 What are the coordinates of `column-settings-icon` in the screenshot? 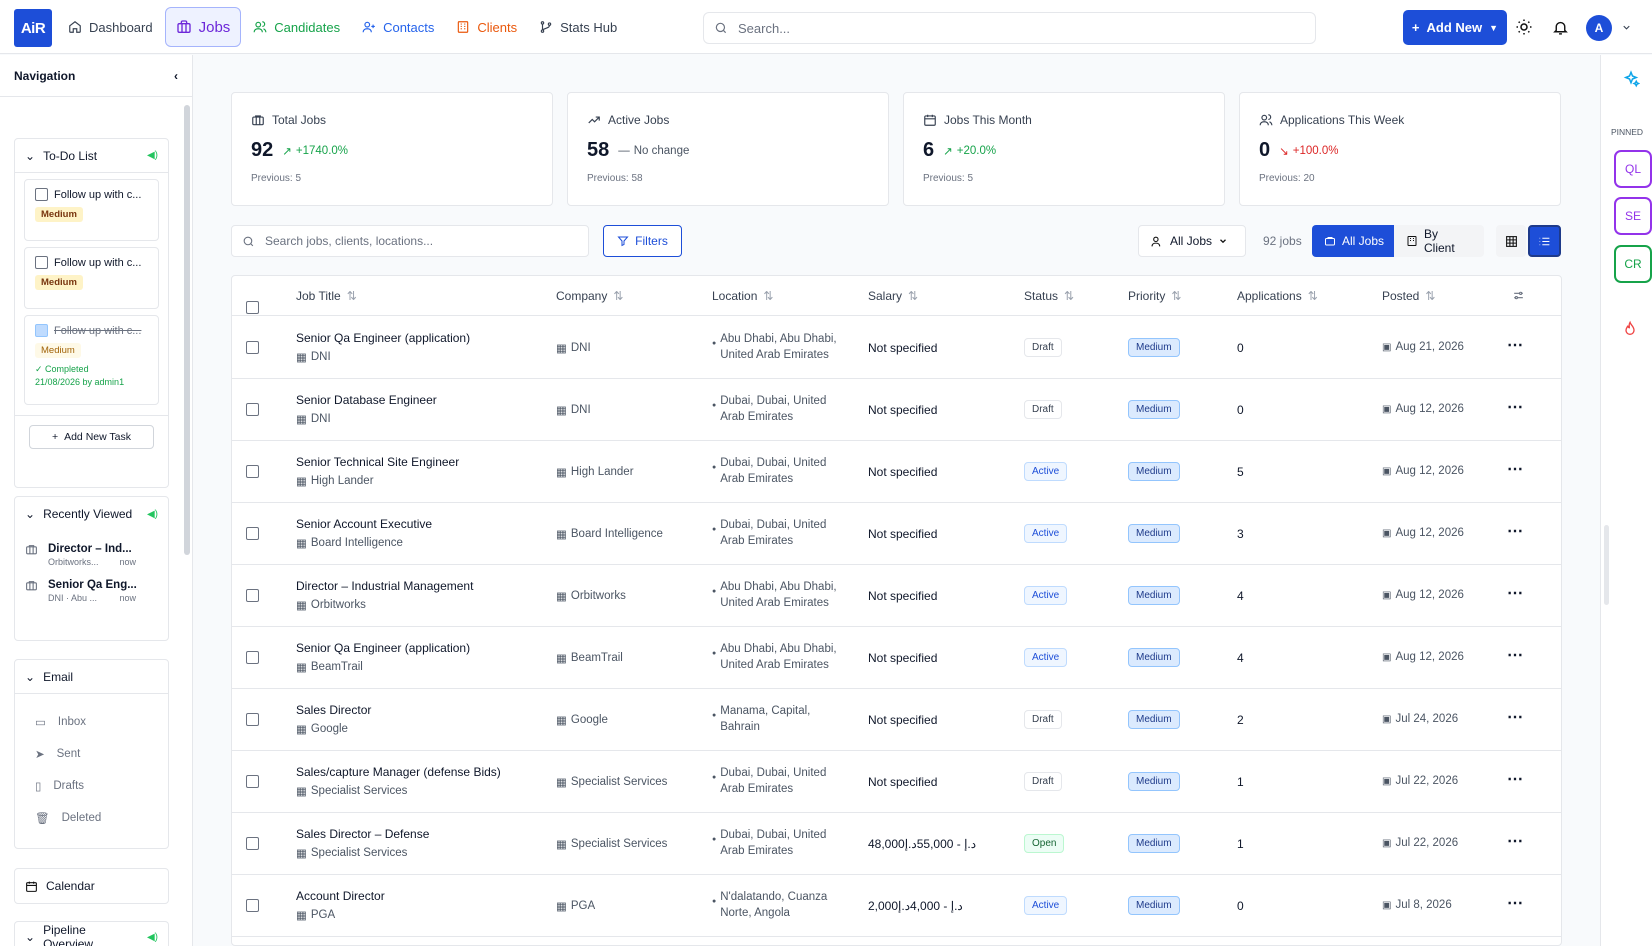 It's located at (1518, 295).